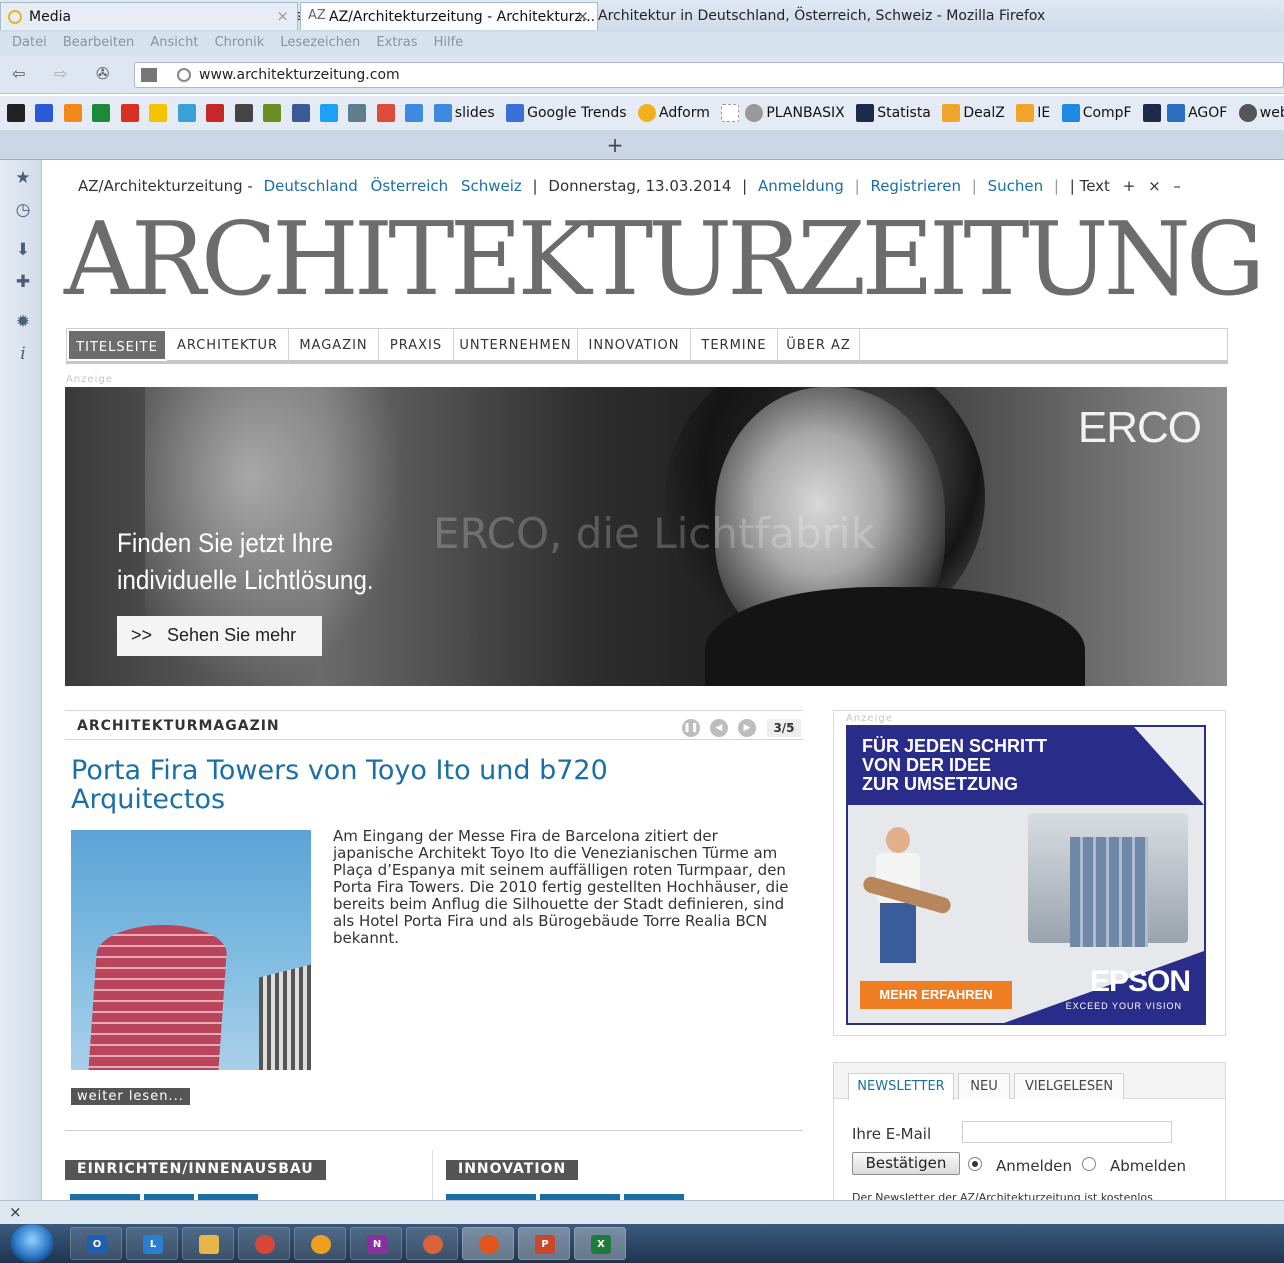 The image size is (1284, 1263). Describe the element at coordinates (754, 113) in the screenshot. I see `gear-icon` at that location.